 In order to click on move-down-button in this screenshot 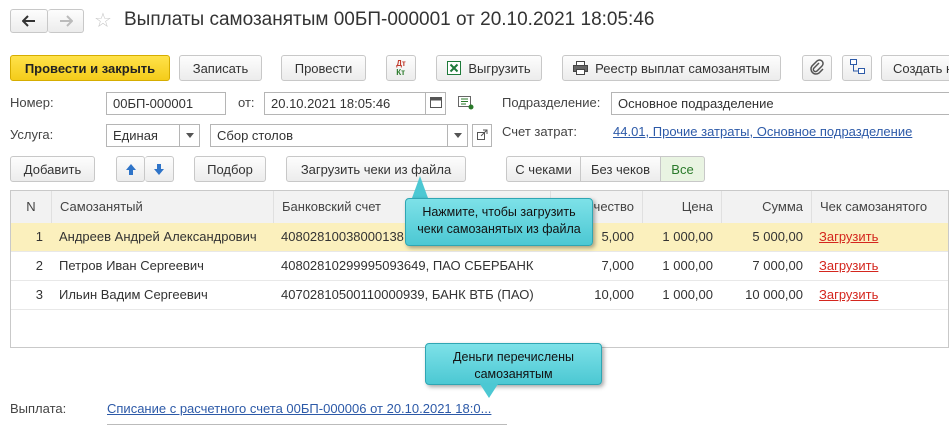, I will do `click(159, 169)`.